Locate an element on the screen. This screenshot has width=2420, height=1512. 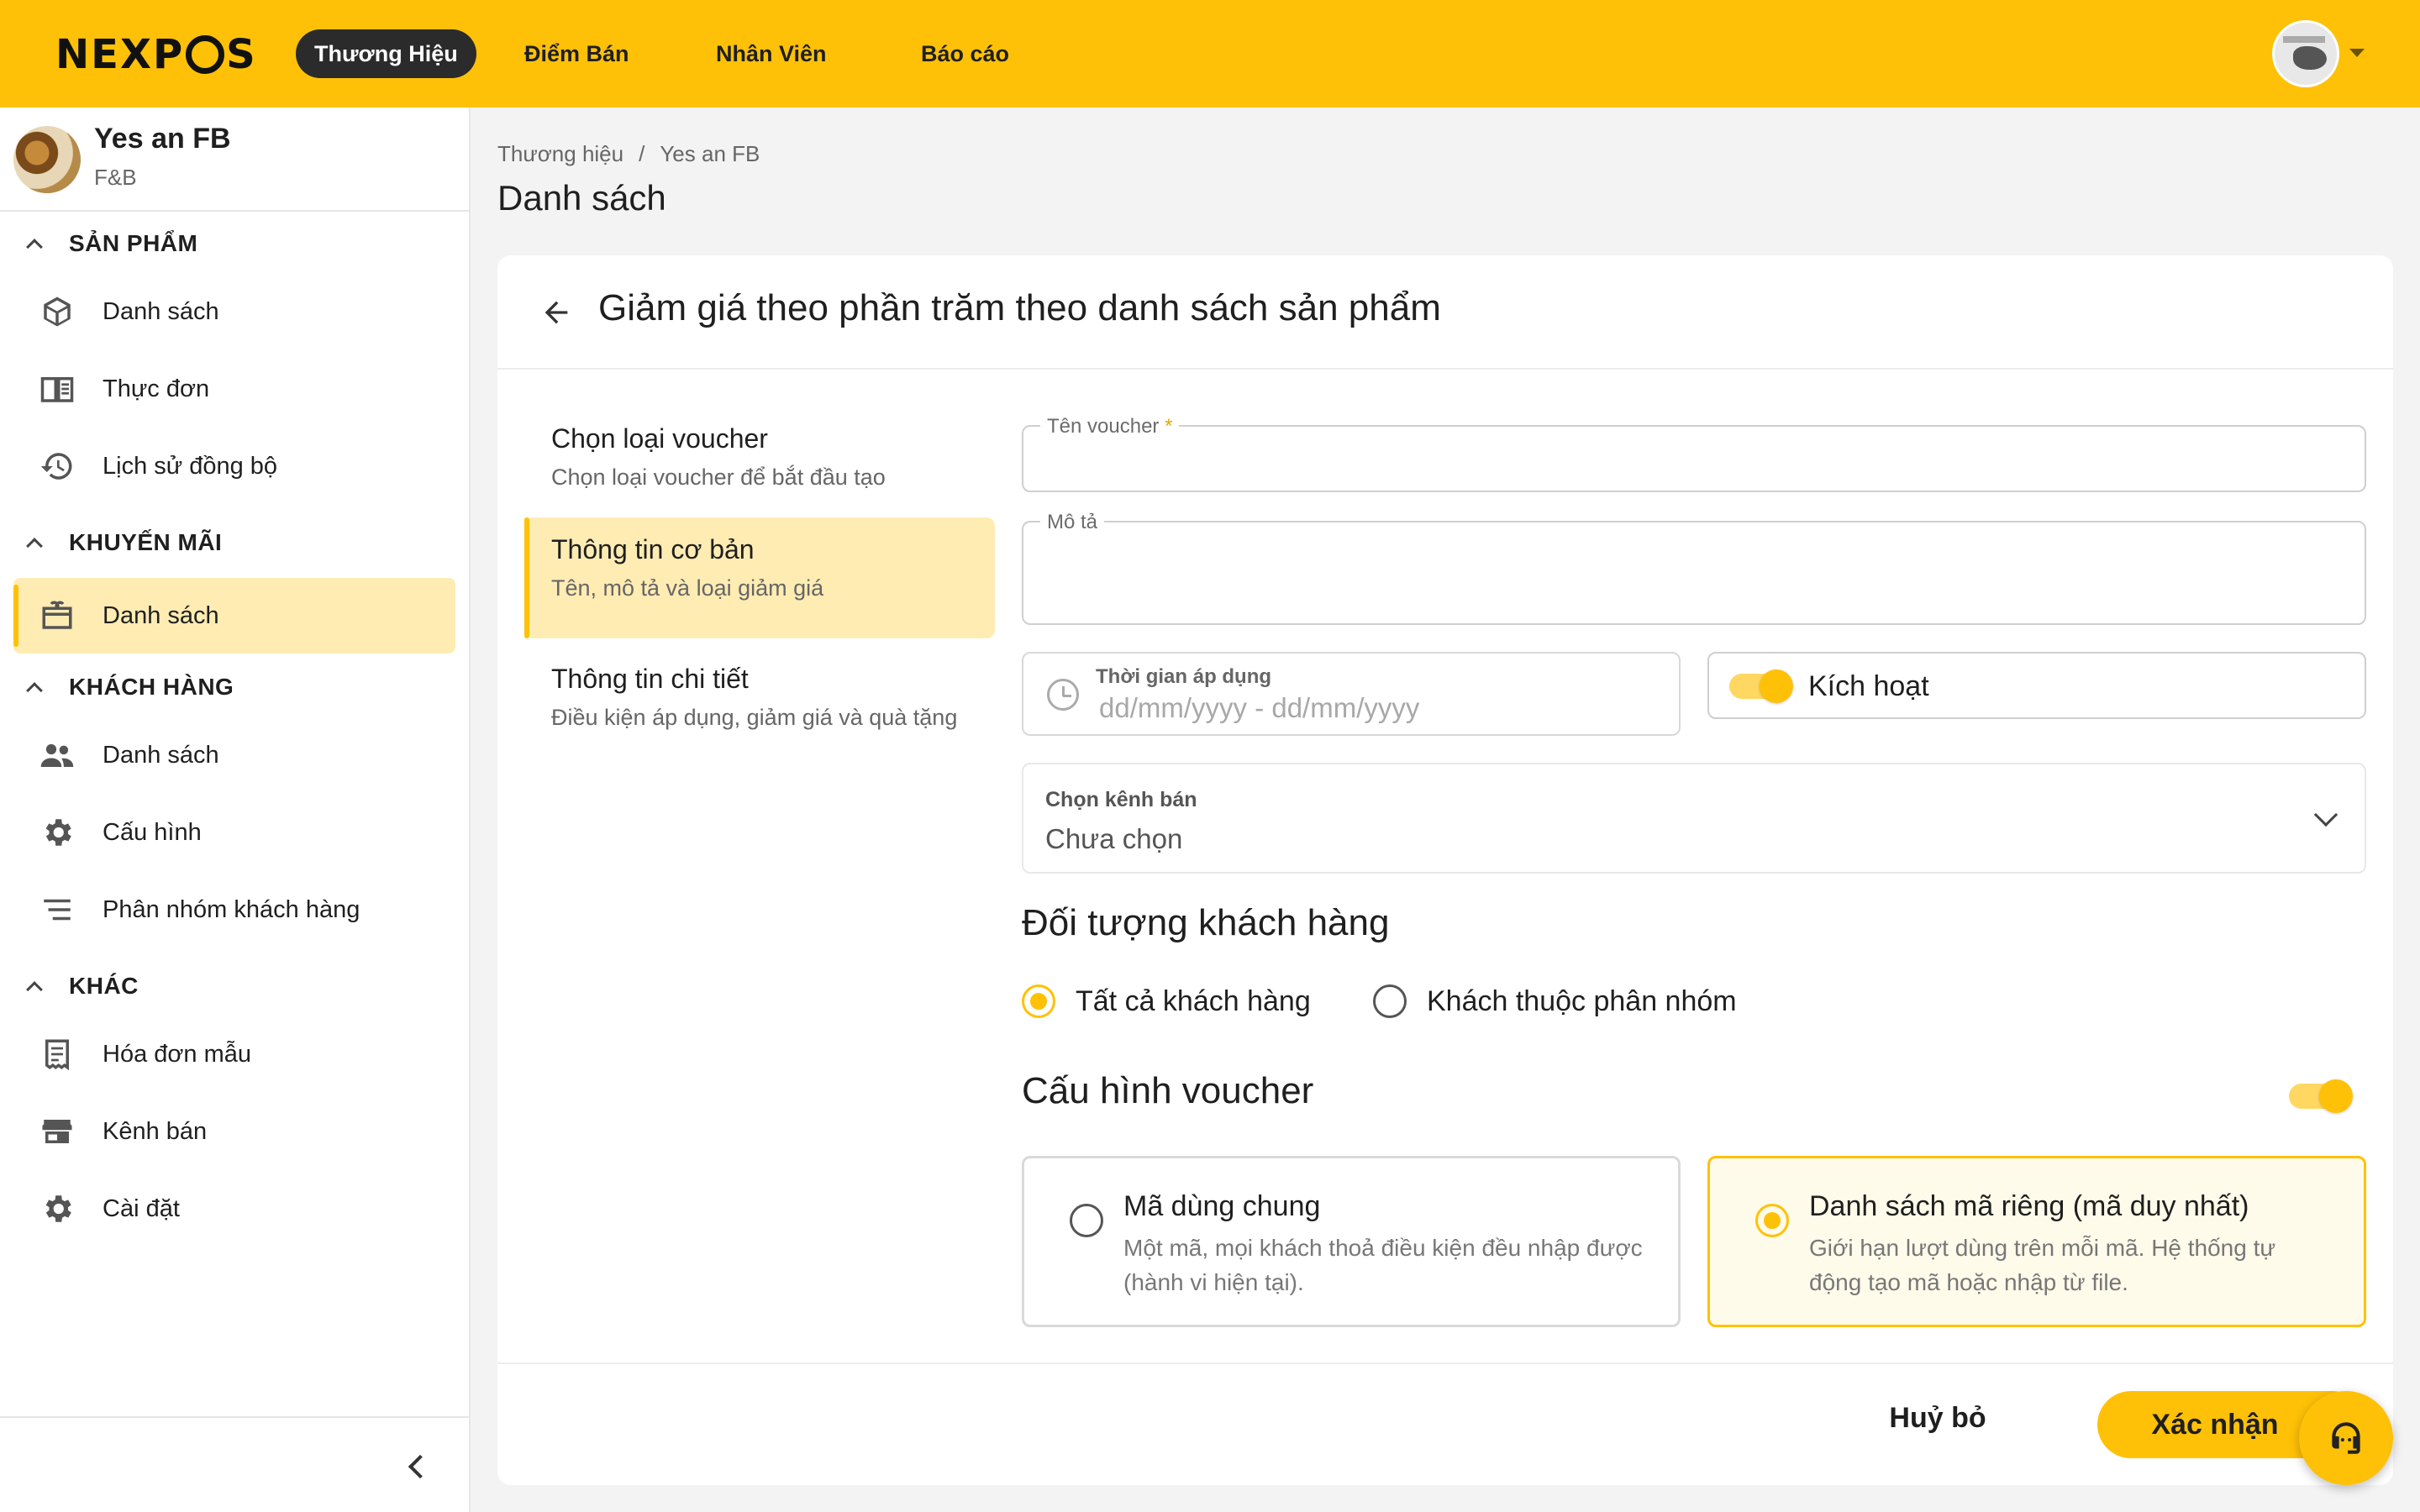
sidebar-item-hoa-don-mau: Hóa đơn mẫu is located at coordinates (234, 1054).